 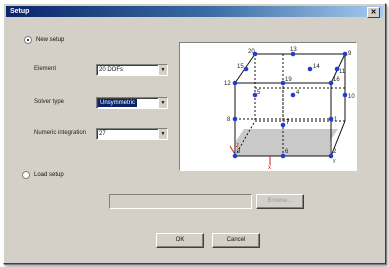 I want to click on solver-combo: Unsymmetric ▼, so click(x=132, y=103).